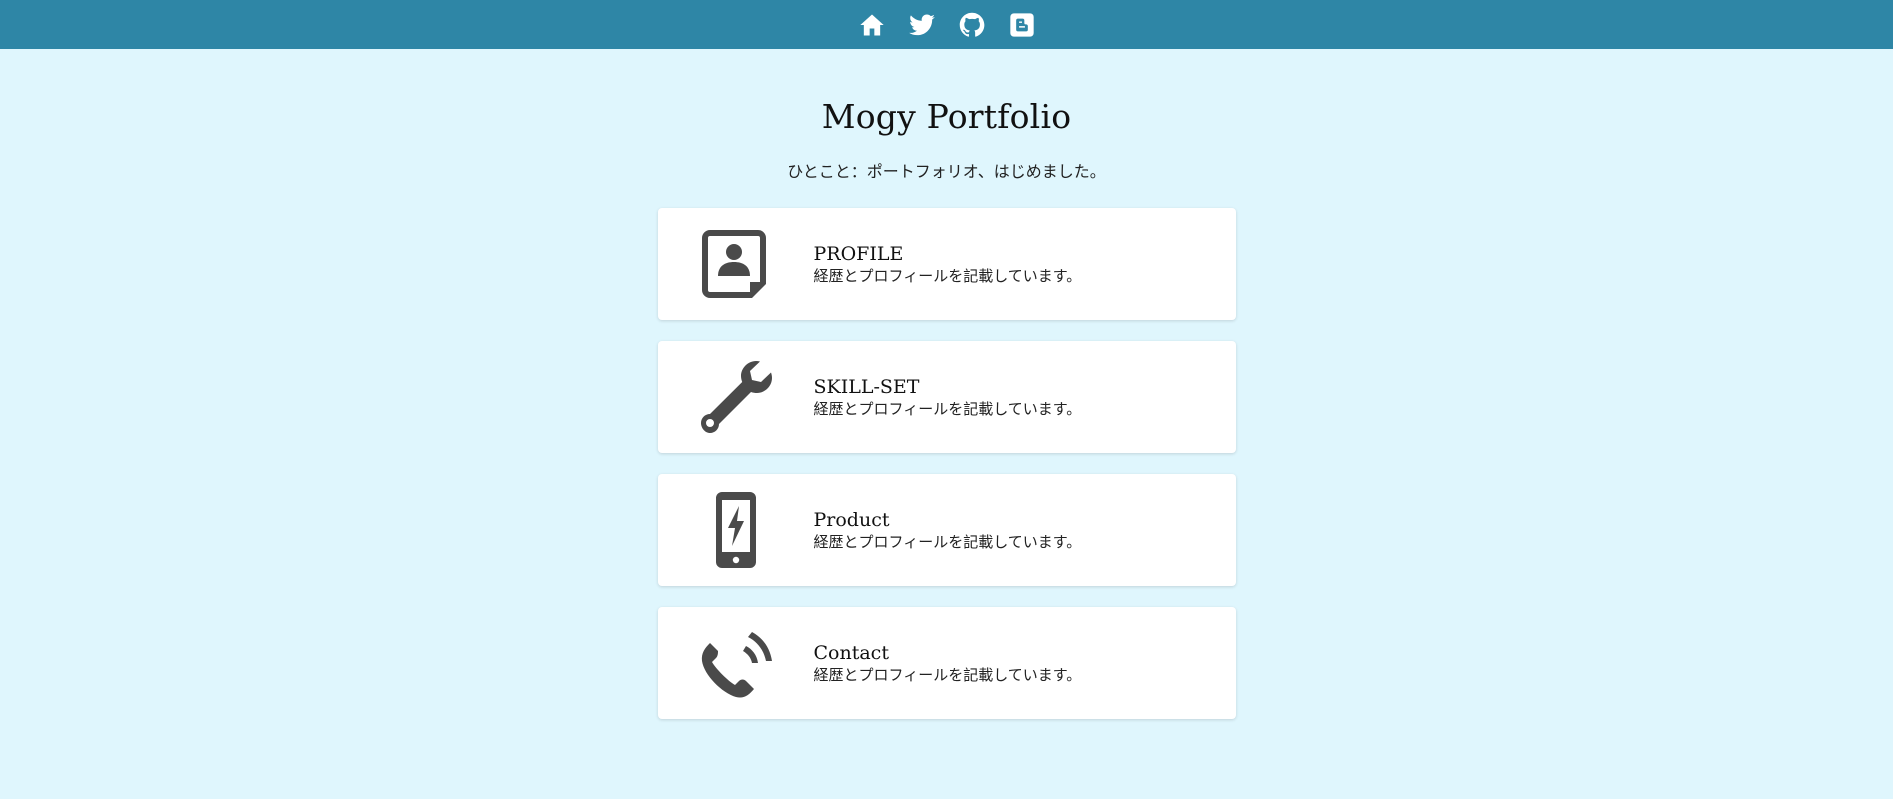 This screenshot has height=799, width=1893. What do you see at coordinates (866, 387) in the screenshot?
I see `card-title: SKILL-SET` at bounding box center [866, 387].